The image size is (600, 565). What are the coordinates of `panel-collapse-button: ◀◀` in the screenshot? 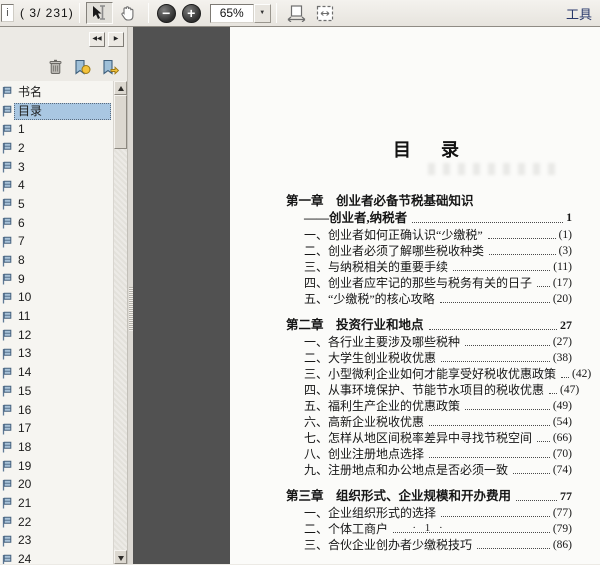 It's located at (97, 39).